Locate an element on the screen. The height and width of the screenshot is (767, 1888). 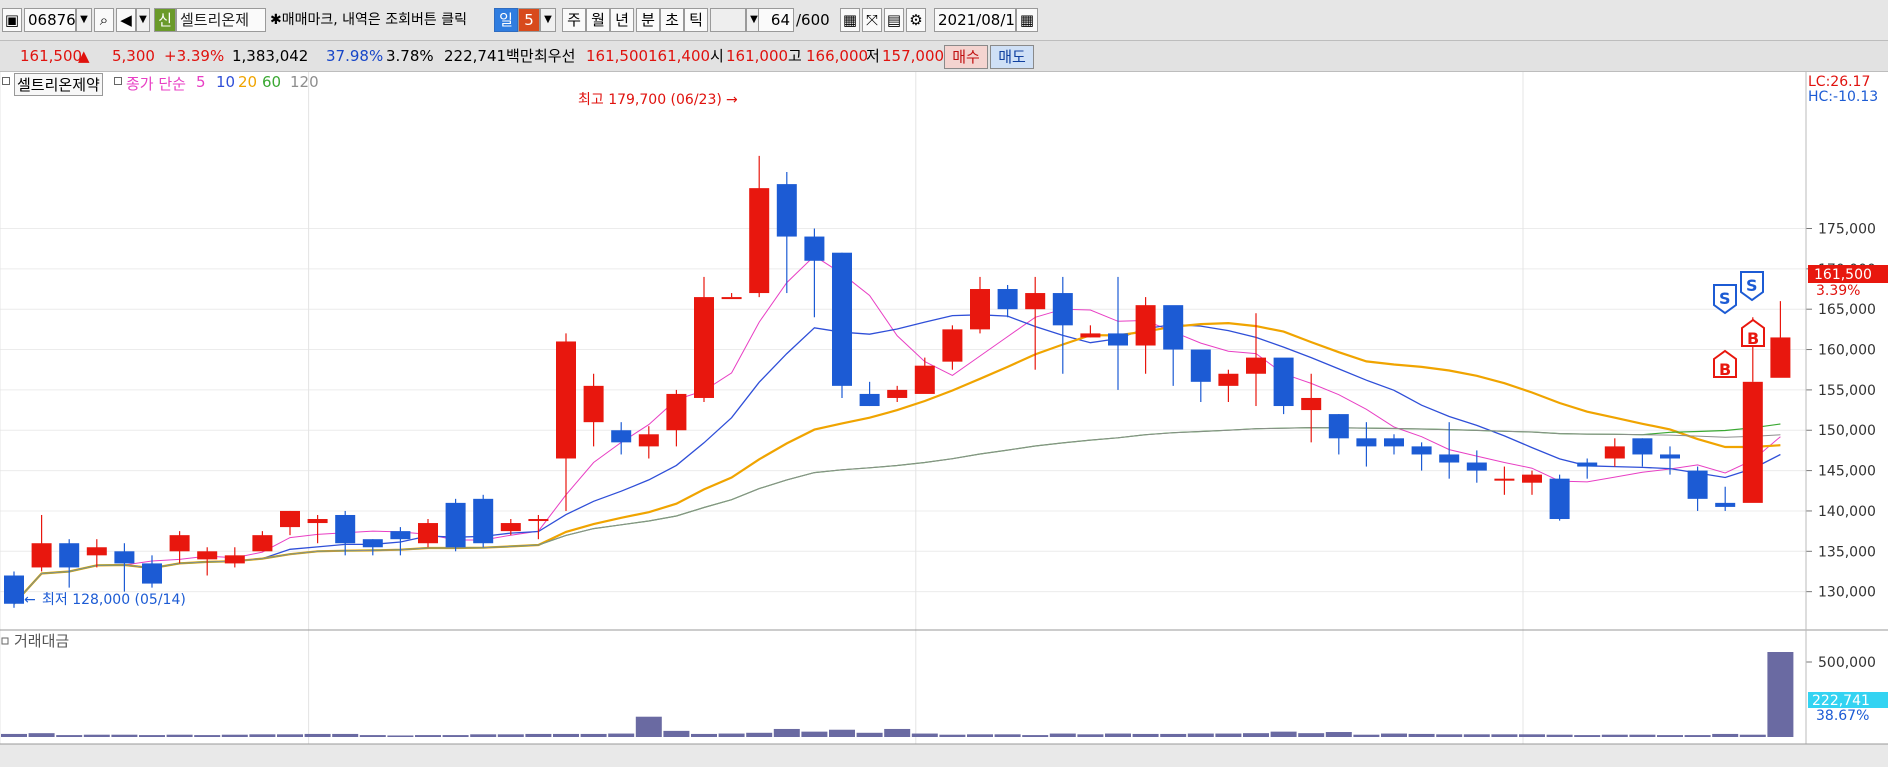
draw-icon: ⤧ is located at coordinates (872, 20).